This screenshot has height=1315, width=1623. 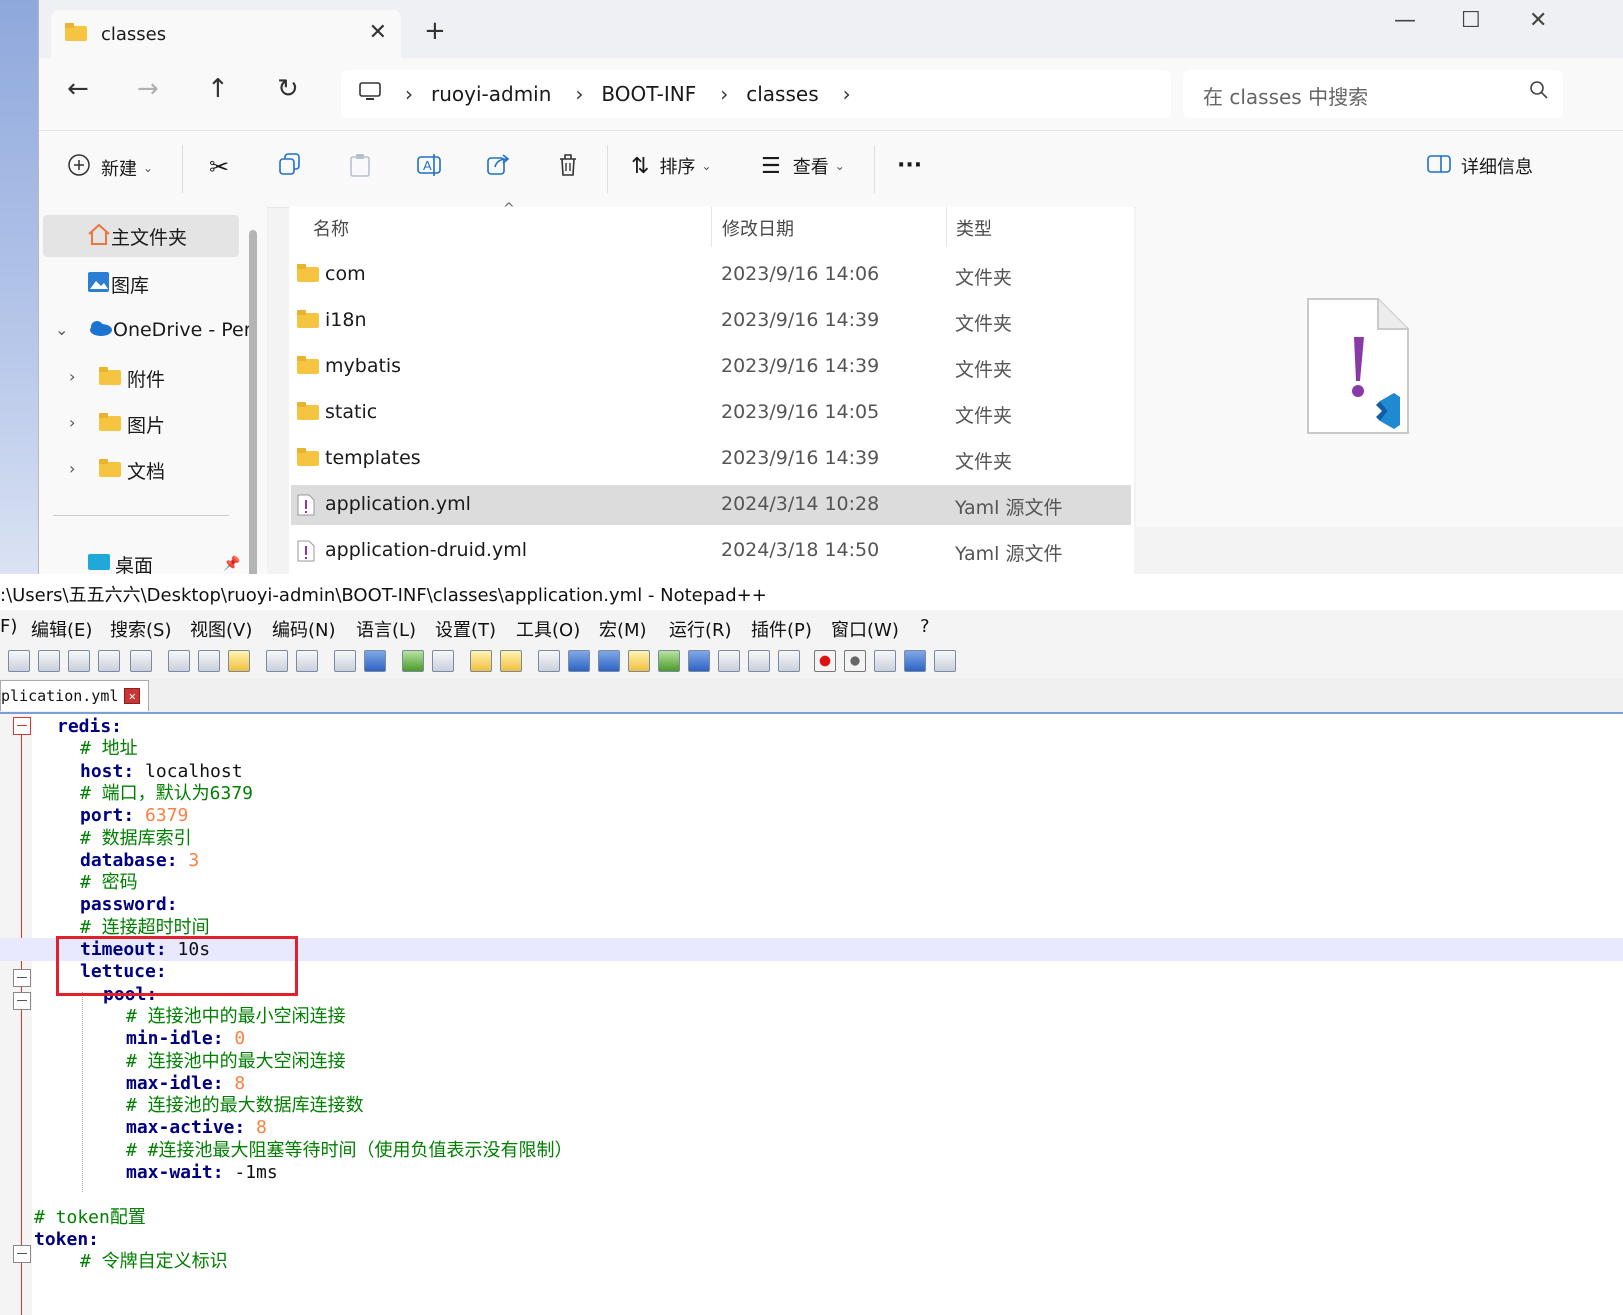 I want to click on close-file-icon, so click(x=79, y=661).